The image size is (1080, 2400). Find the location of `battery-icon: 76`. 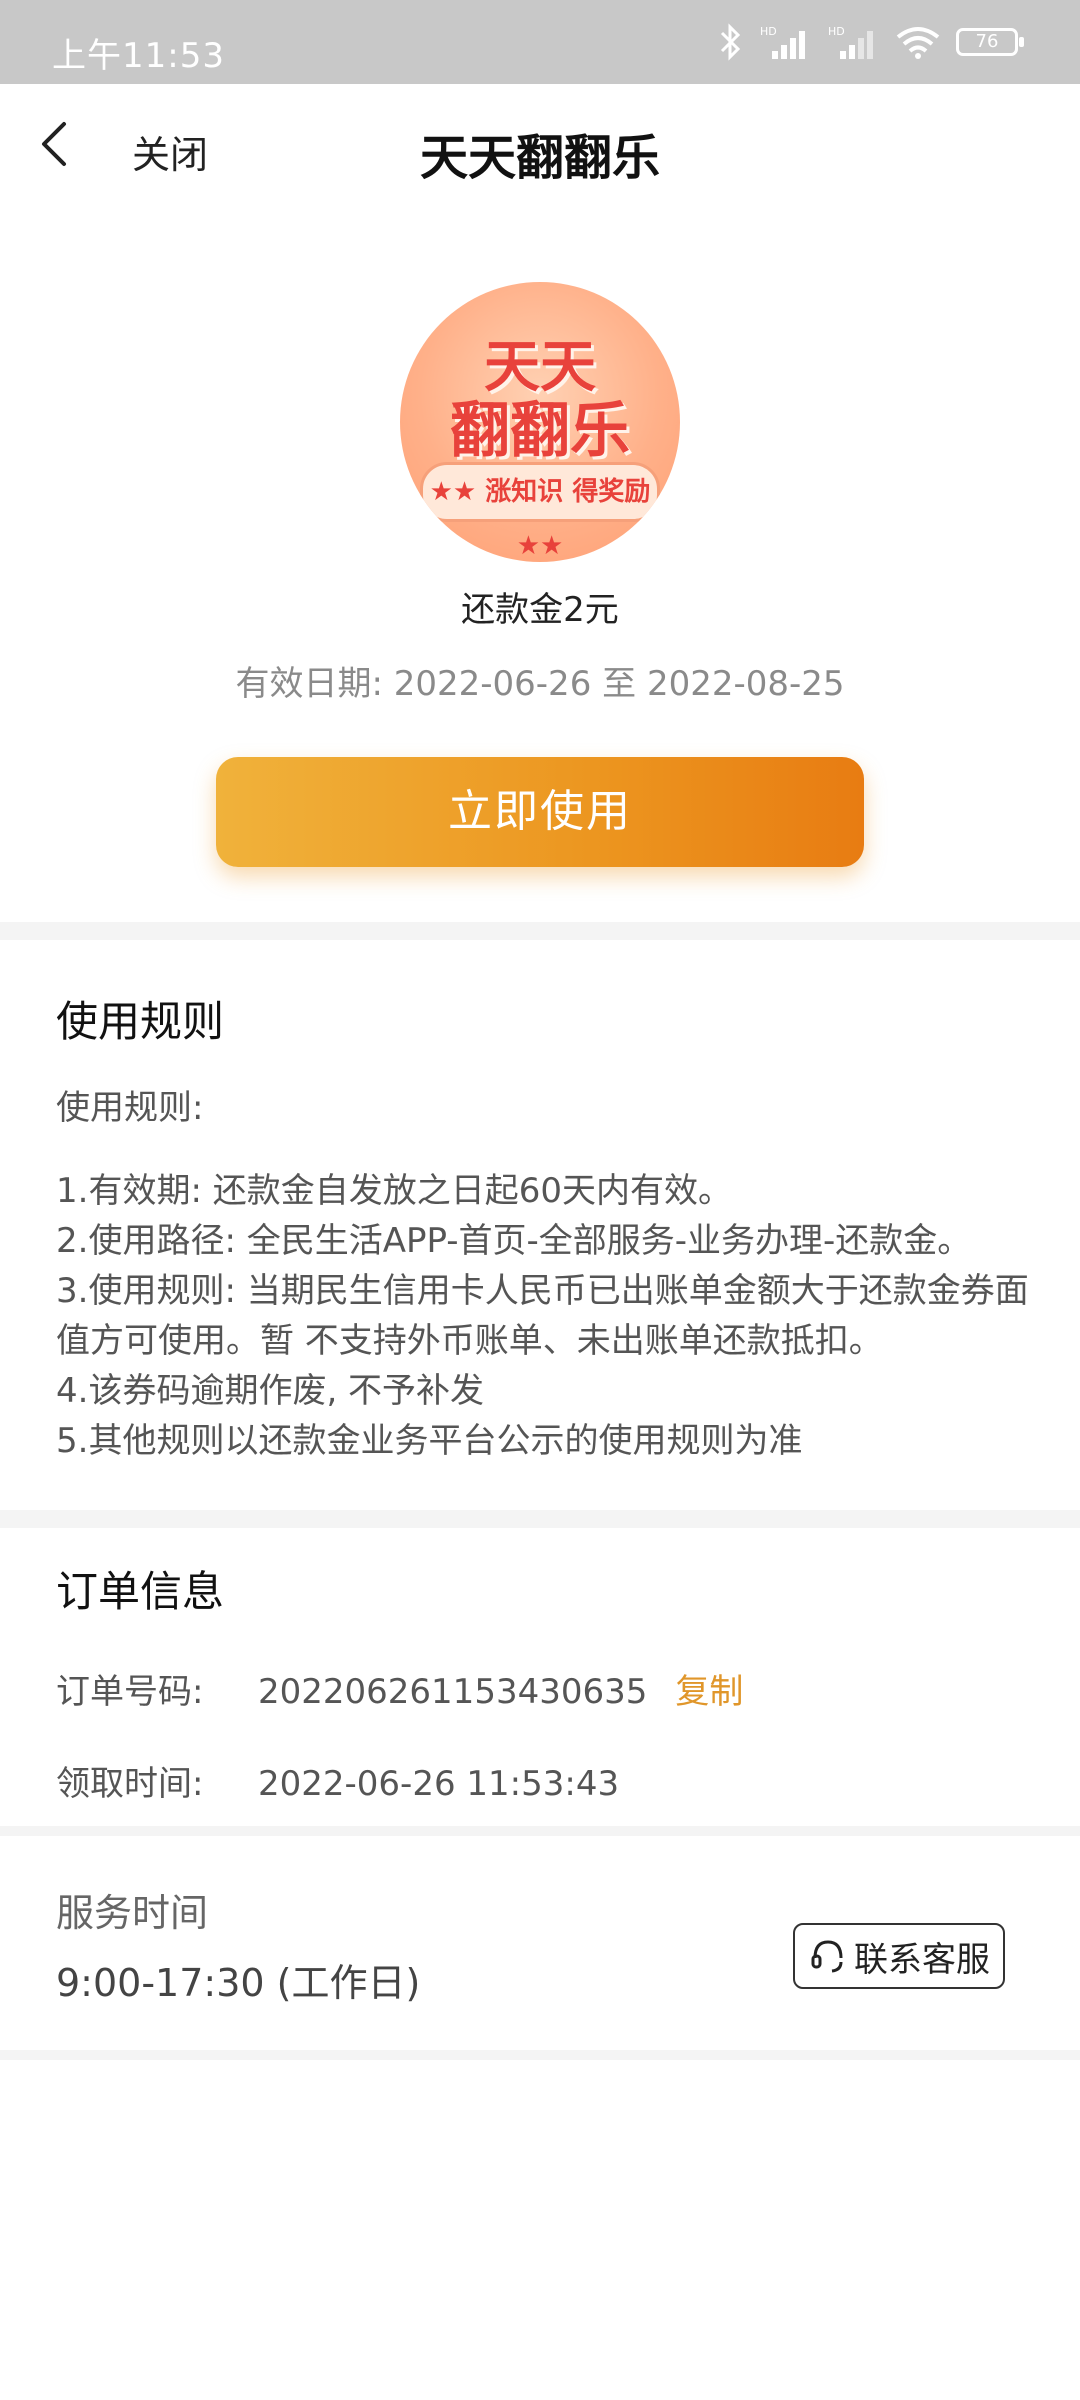

battery-icon: 76 is located at coordinates (990, 42).